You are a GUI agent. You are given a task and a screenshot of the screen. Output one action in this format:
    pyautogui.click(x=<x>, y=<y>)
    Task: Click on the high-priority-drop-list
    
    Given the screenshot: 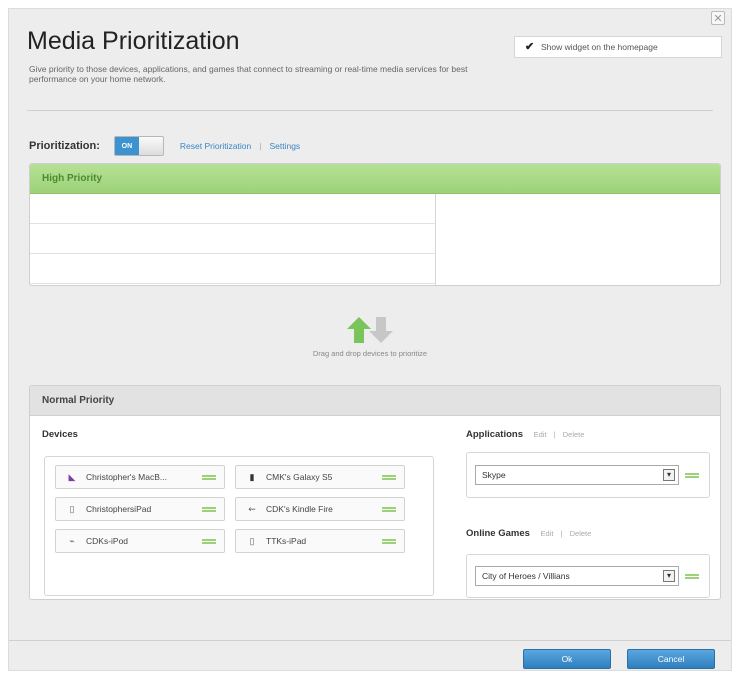 What is the action you would take?
    pyautogui.click(x=233, y=239)
    